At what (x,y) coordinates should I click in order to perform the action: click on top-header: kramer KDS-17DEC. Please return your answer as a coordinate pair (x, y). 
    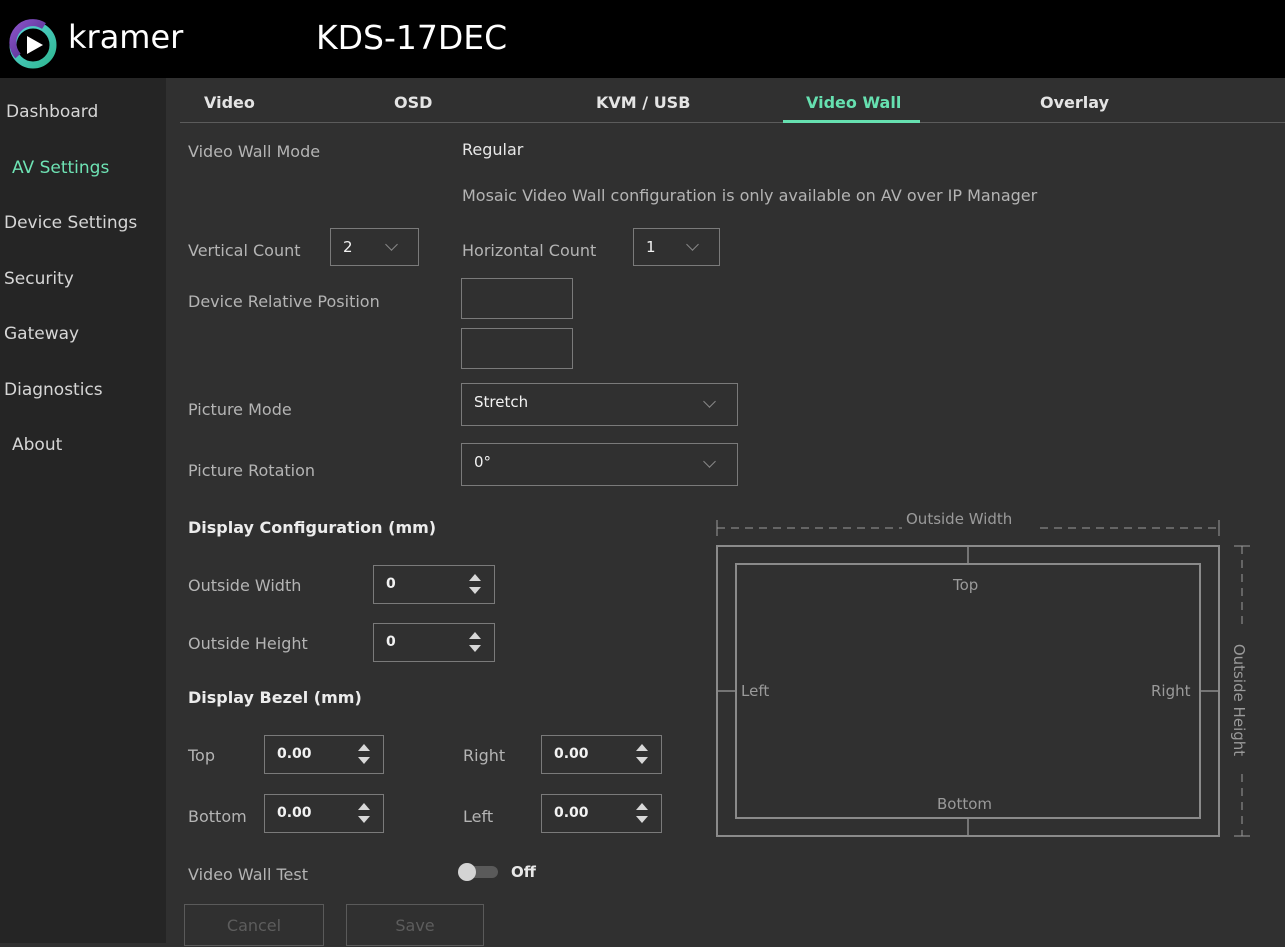
    Looking at the image, I should click on (642, 39).